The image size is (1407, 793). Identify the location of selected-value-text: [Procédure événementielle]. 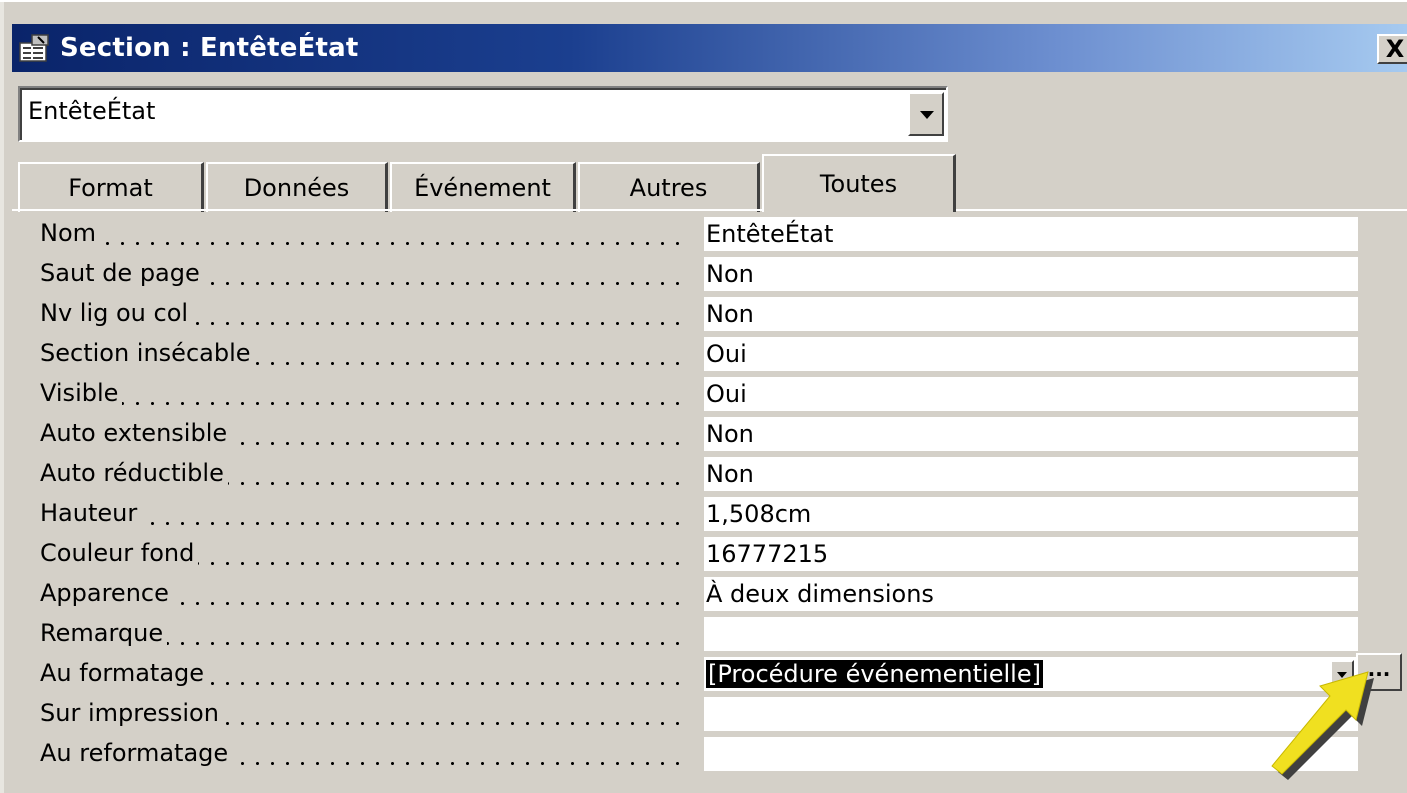
(874, 674).